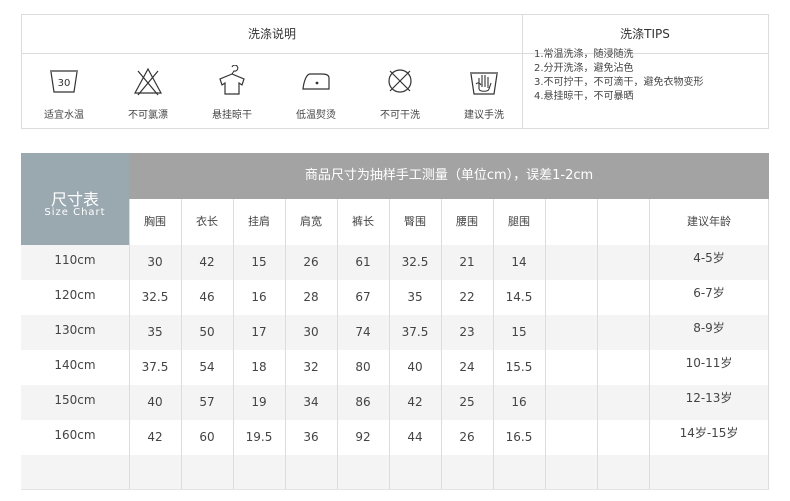 The image size is (790, 501). What do you see at coordinates (207, 221) in the screenshot?
I see `column-header: 衣长` at bounding box center [207, 221].